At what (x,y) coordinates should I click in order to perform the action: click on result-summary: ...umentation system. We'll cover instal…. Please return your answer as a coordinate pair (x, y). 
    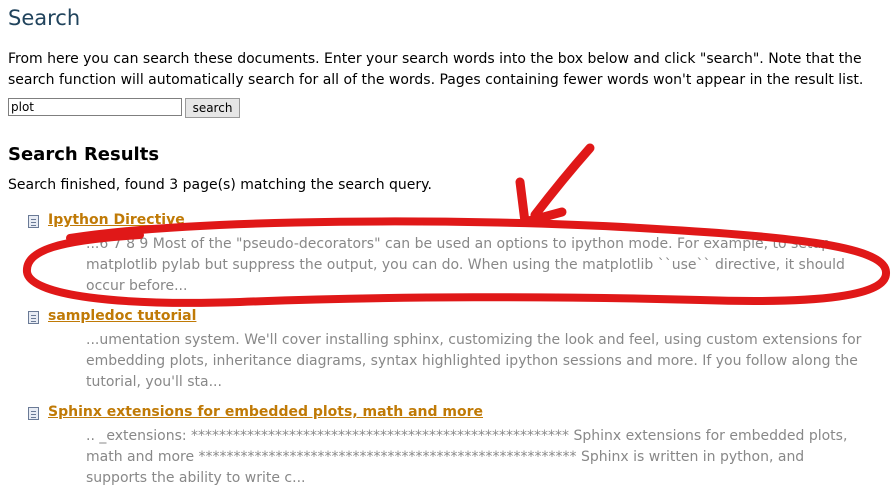
    Looking at the image, I should click on (474, 361).